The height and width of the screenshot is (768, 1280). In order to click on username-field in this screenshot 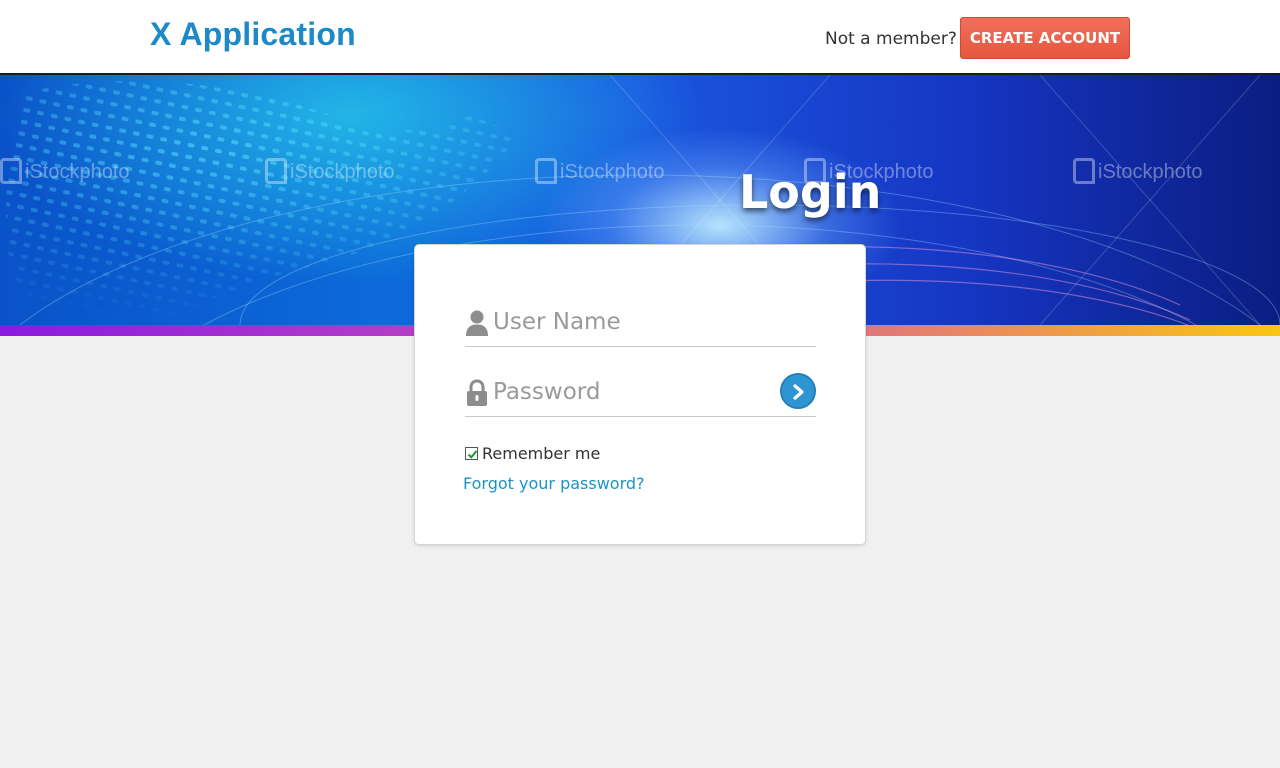, I will do `click(640, 323)`.